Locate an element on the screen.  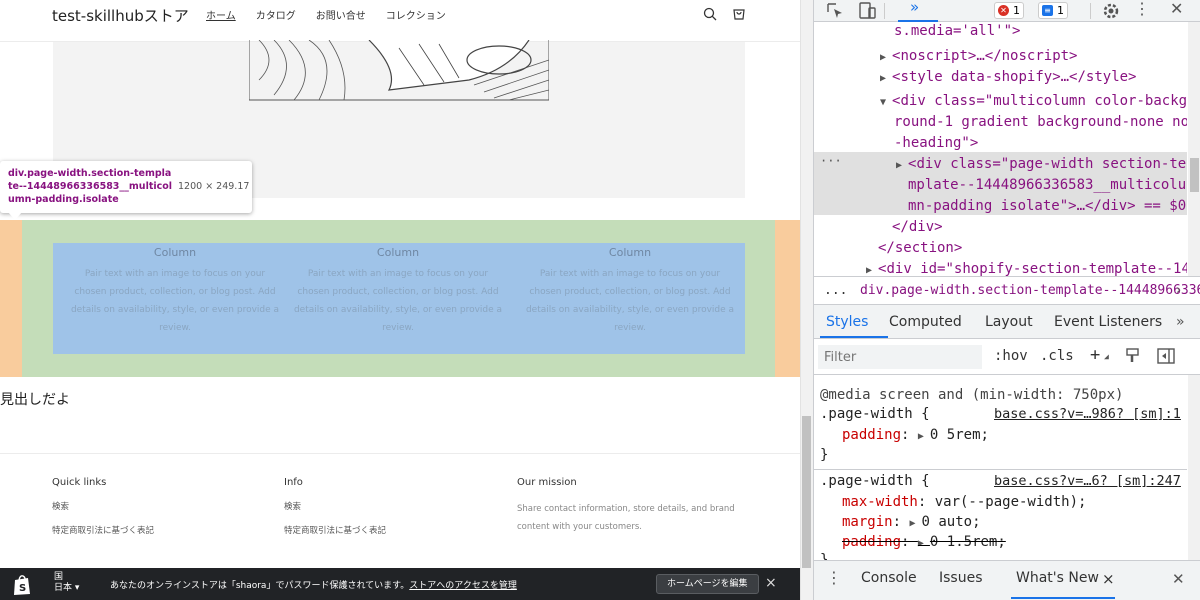
rule-divider is located at coordinates (1000, 469).